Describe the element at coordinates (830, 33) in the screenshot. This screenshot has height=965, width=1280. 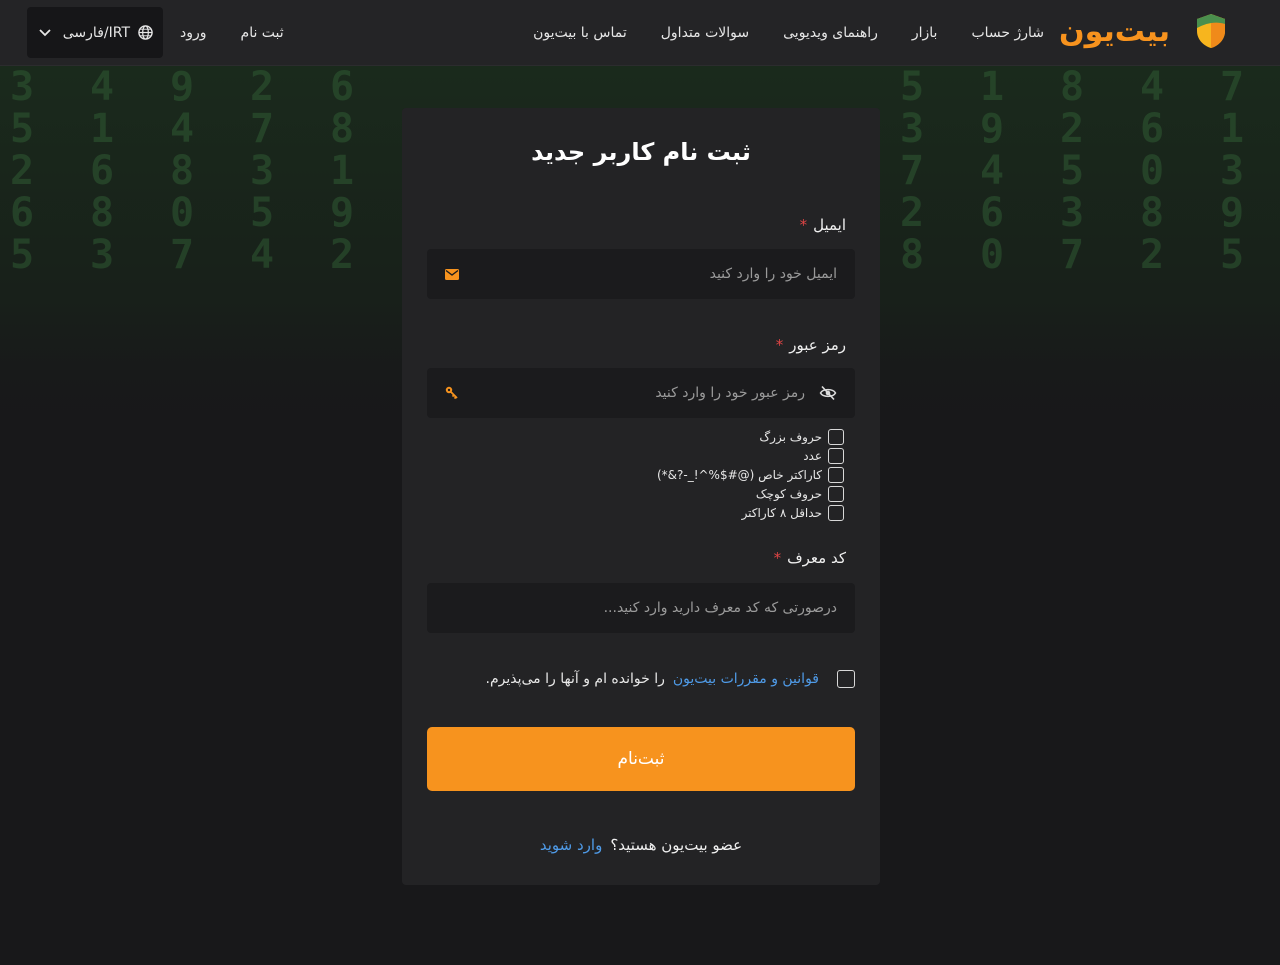
I see `nav-item-video-guide: راهنمای ویدیویی` at that location.